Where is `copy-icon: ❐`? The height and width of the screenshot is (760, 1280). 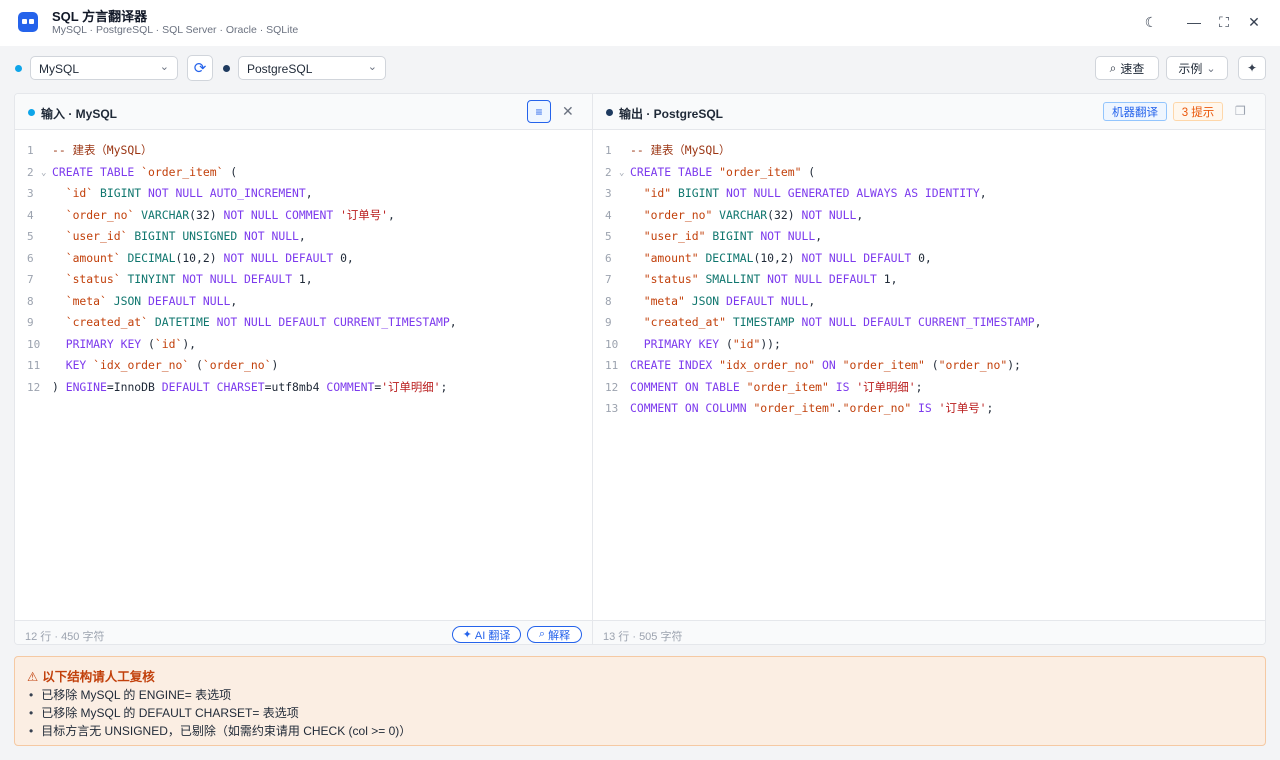 copy-icon: ❐ is located at coordinates (1240, 111).